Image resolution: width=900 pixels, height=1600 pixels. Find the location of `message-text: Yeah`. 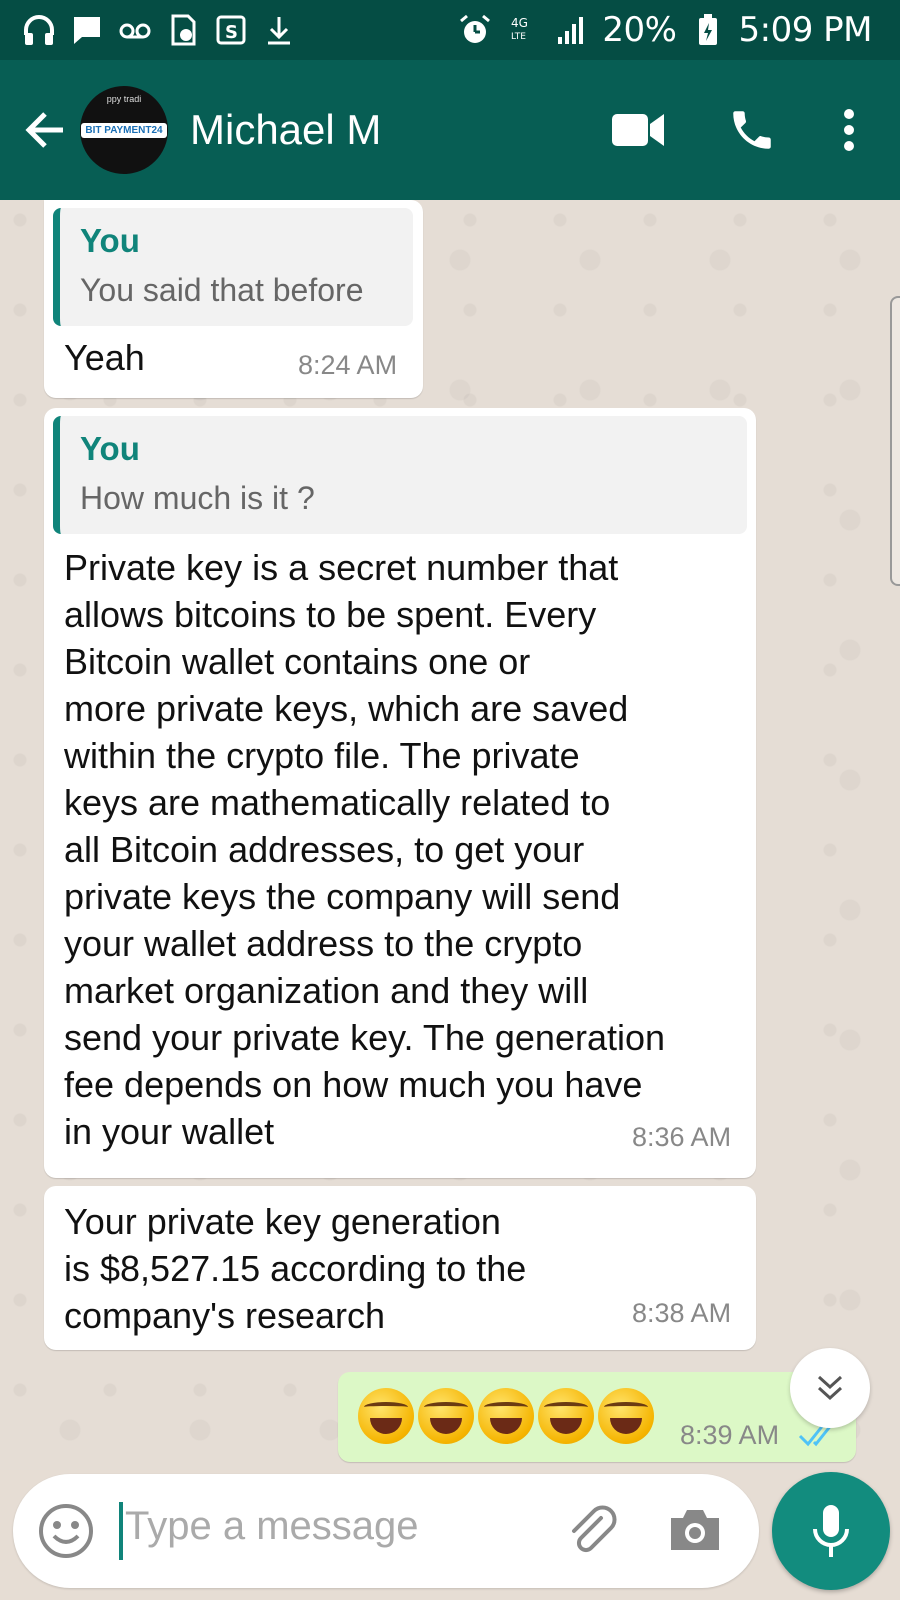

message-text: Yeah is located at coordinates (104, 357).